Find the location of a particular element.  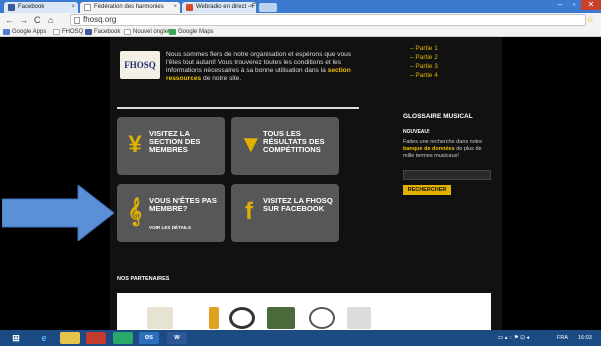

address-bar: fhosq.org is located at coordinates (328, 20).